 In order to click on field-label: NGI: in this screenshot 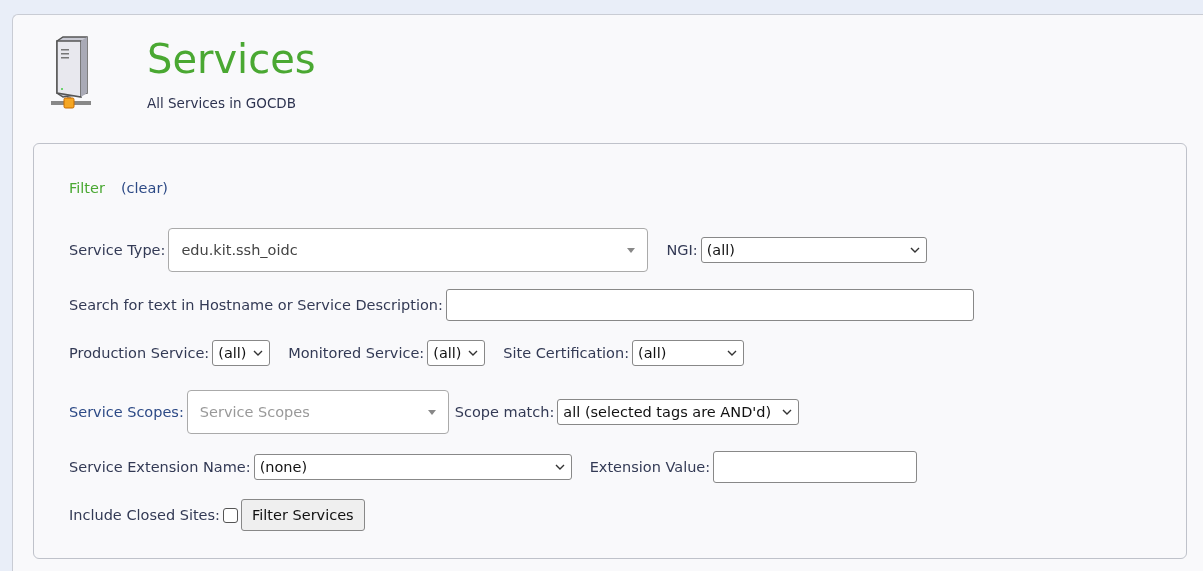, I will do `click(682, 250)`.